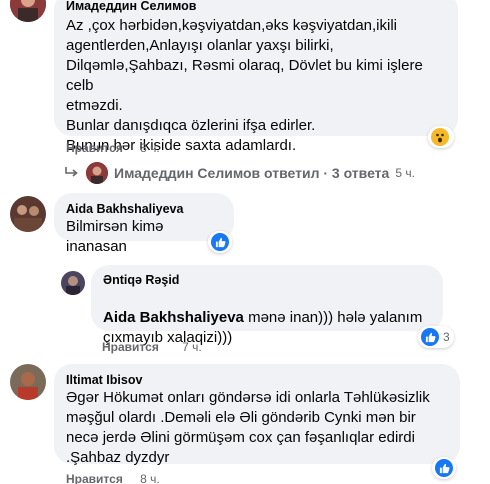 The image size is (490, 484). What do you see at coordinates (192, 347) in the screenshot?
I see `timestamp: 7 ч.` at bounding box center [192, 347].